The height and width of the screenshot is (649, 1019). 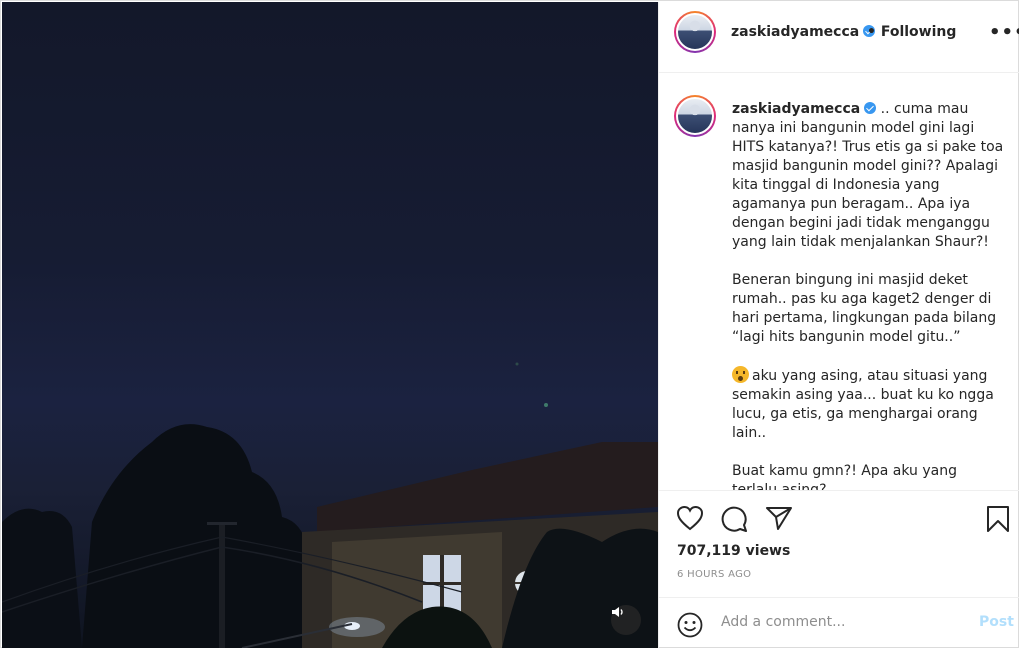 I want to click on comment-form: Post, so click(x=839, y=623).